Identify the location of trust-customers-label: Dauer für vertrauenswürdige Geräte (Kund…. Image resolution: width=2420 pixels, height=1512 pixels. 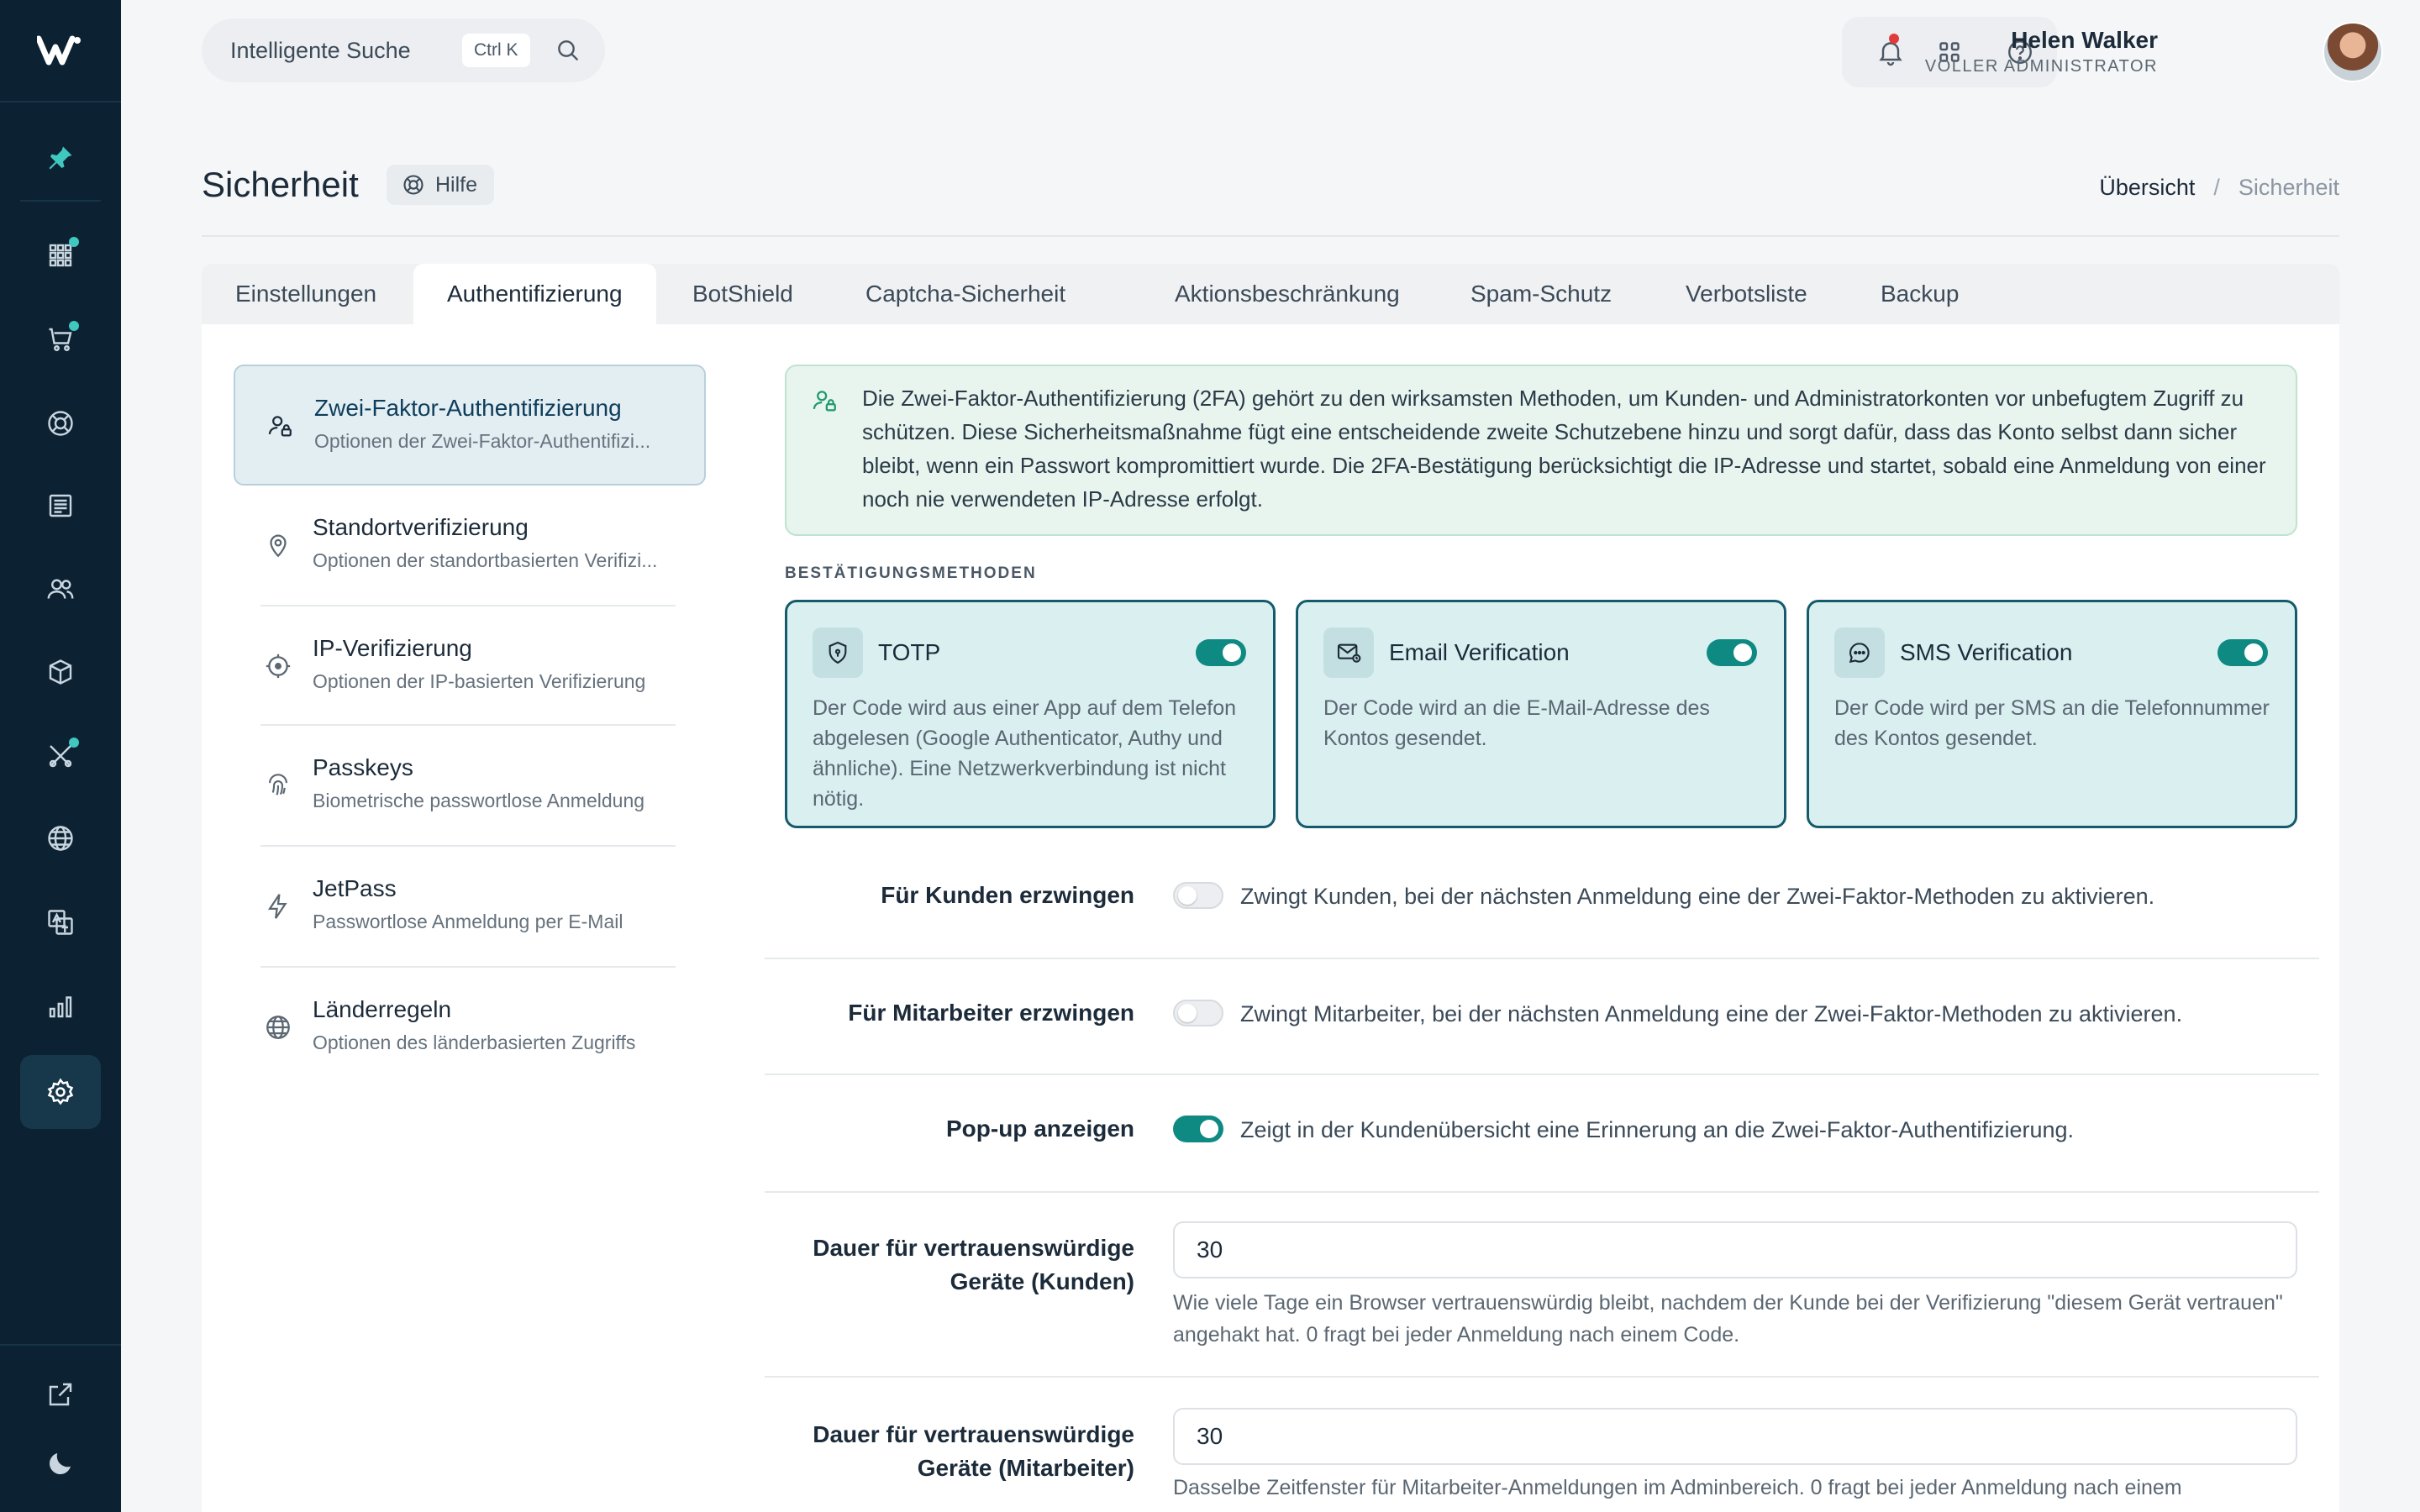
(973, 1265).